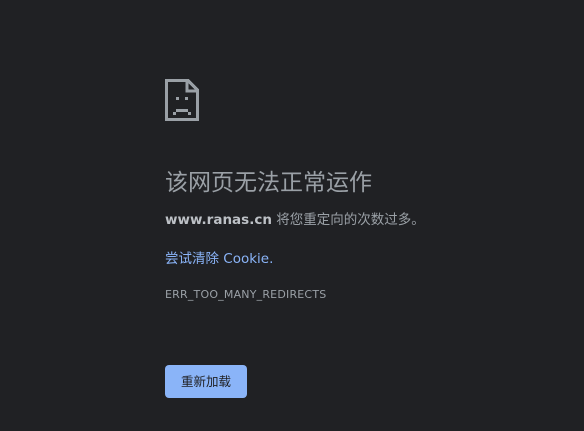  Describe the element at coordinates (348, 220) in the screenshot. I see `error-summary-text: 将您重定向的次数过多。` at that location.